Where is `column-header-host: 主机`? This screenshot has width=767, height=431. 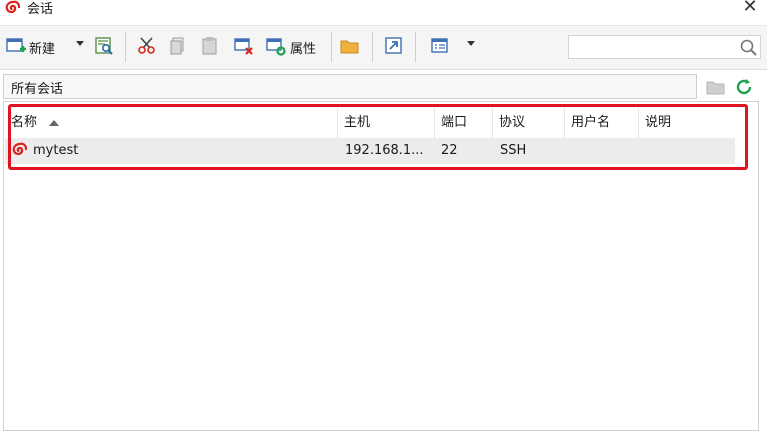
column-header-host: 主机 is located at coordinates (386, 123).